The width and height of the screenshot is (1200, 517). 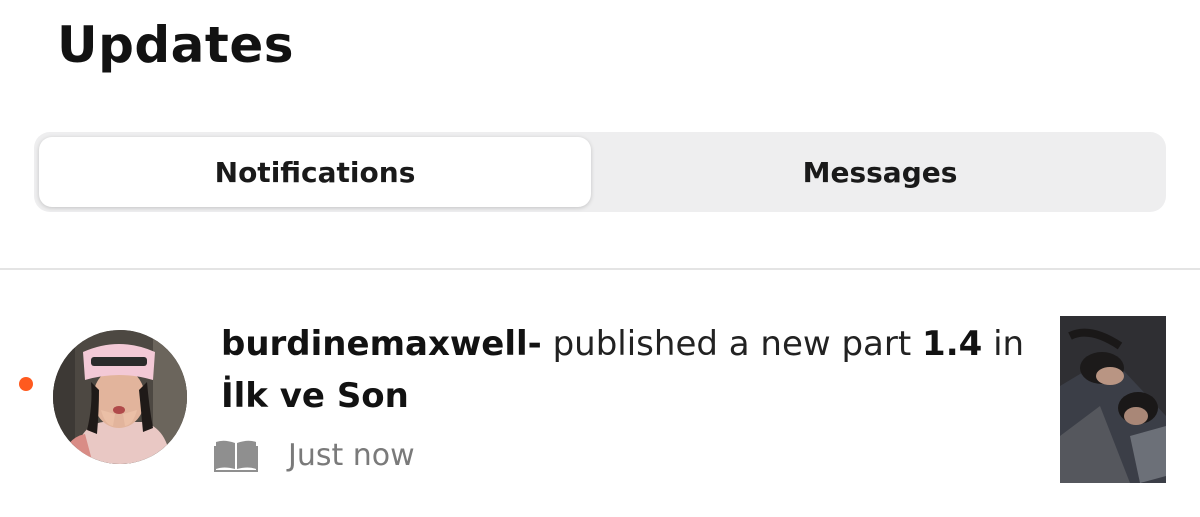 I want to click on unread-indicator, so click(x=26, y=384).